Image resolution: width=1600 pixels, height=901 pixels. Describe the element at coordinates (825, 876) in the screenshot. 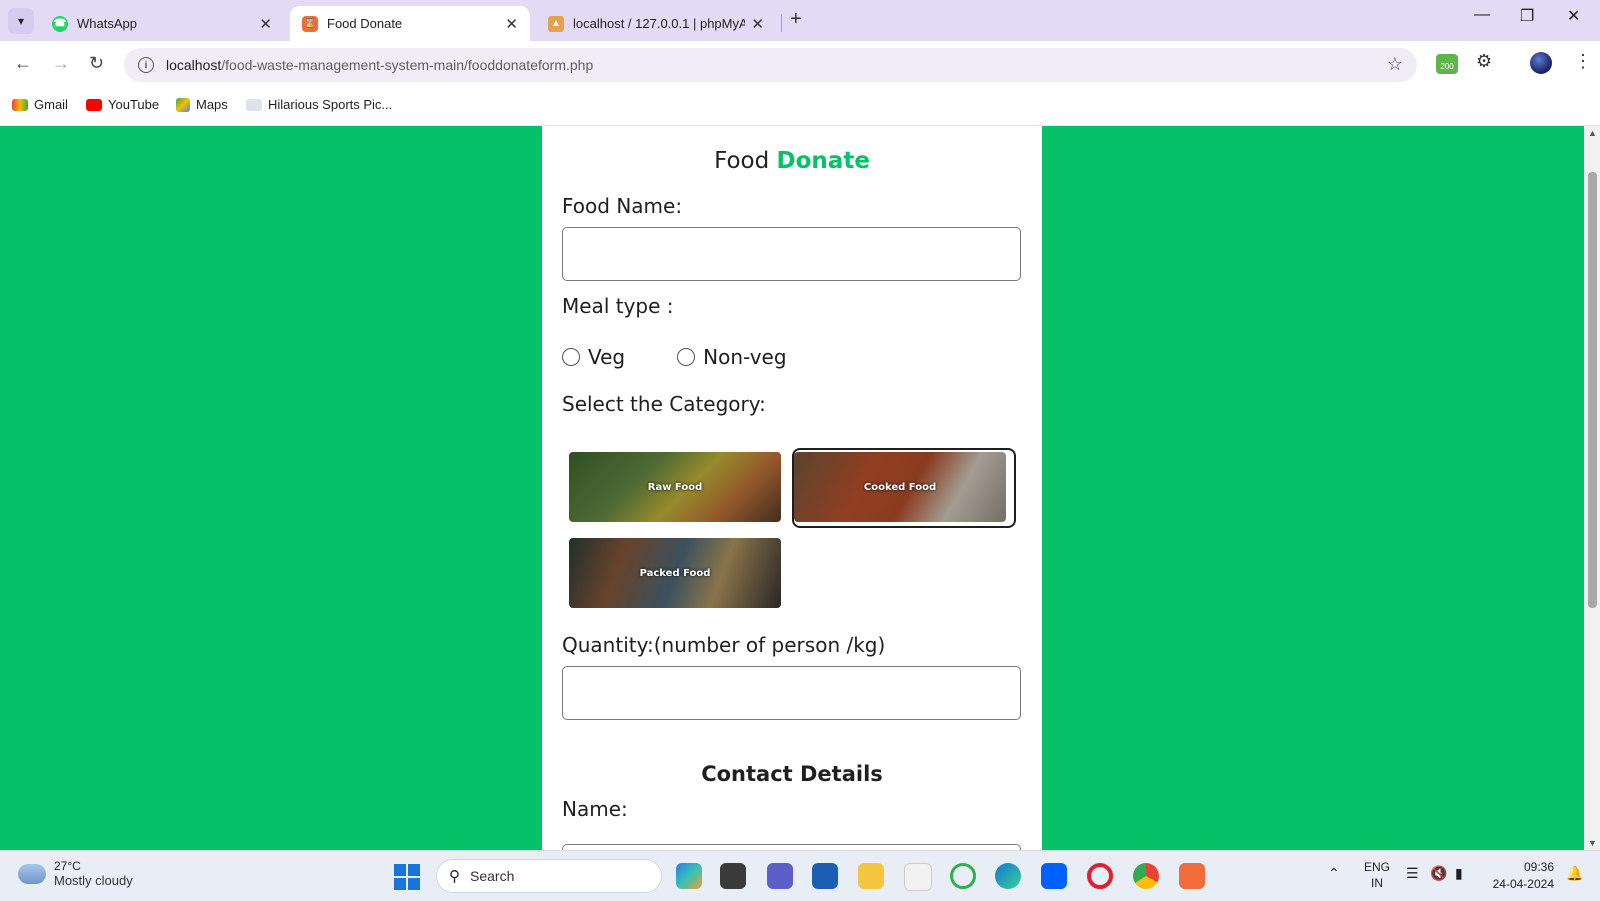

I see `store-icon` at that location.